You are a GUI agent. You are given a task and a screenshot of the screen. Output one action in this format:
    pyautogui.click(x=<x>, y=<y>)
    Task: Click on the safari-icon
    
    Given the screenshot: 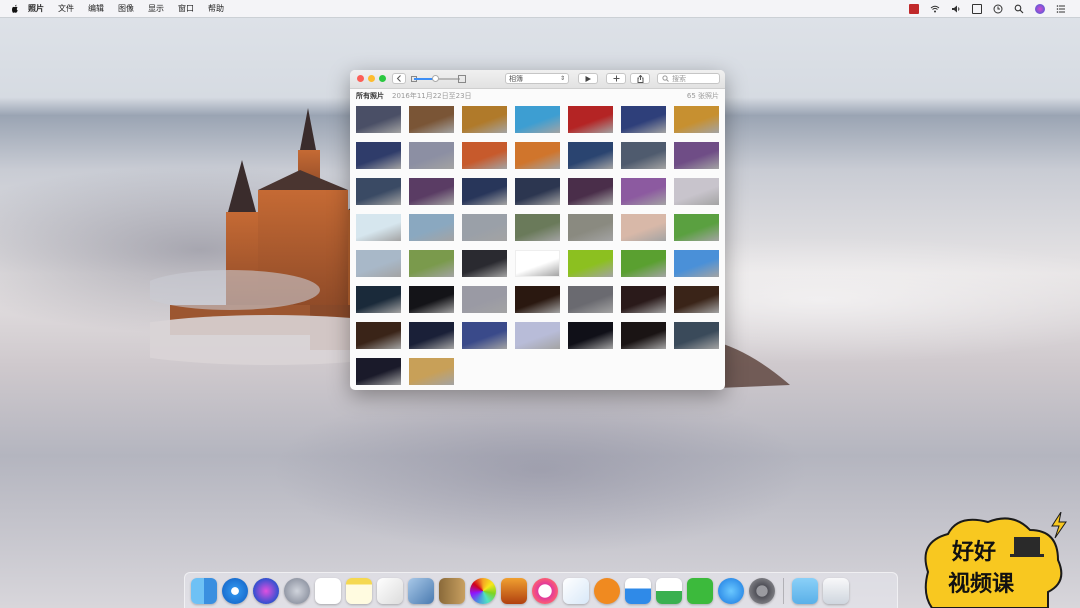 What is the action you would take?
    pyautogui.click(x=235, y=590)
    